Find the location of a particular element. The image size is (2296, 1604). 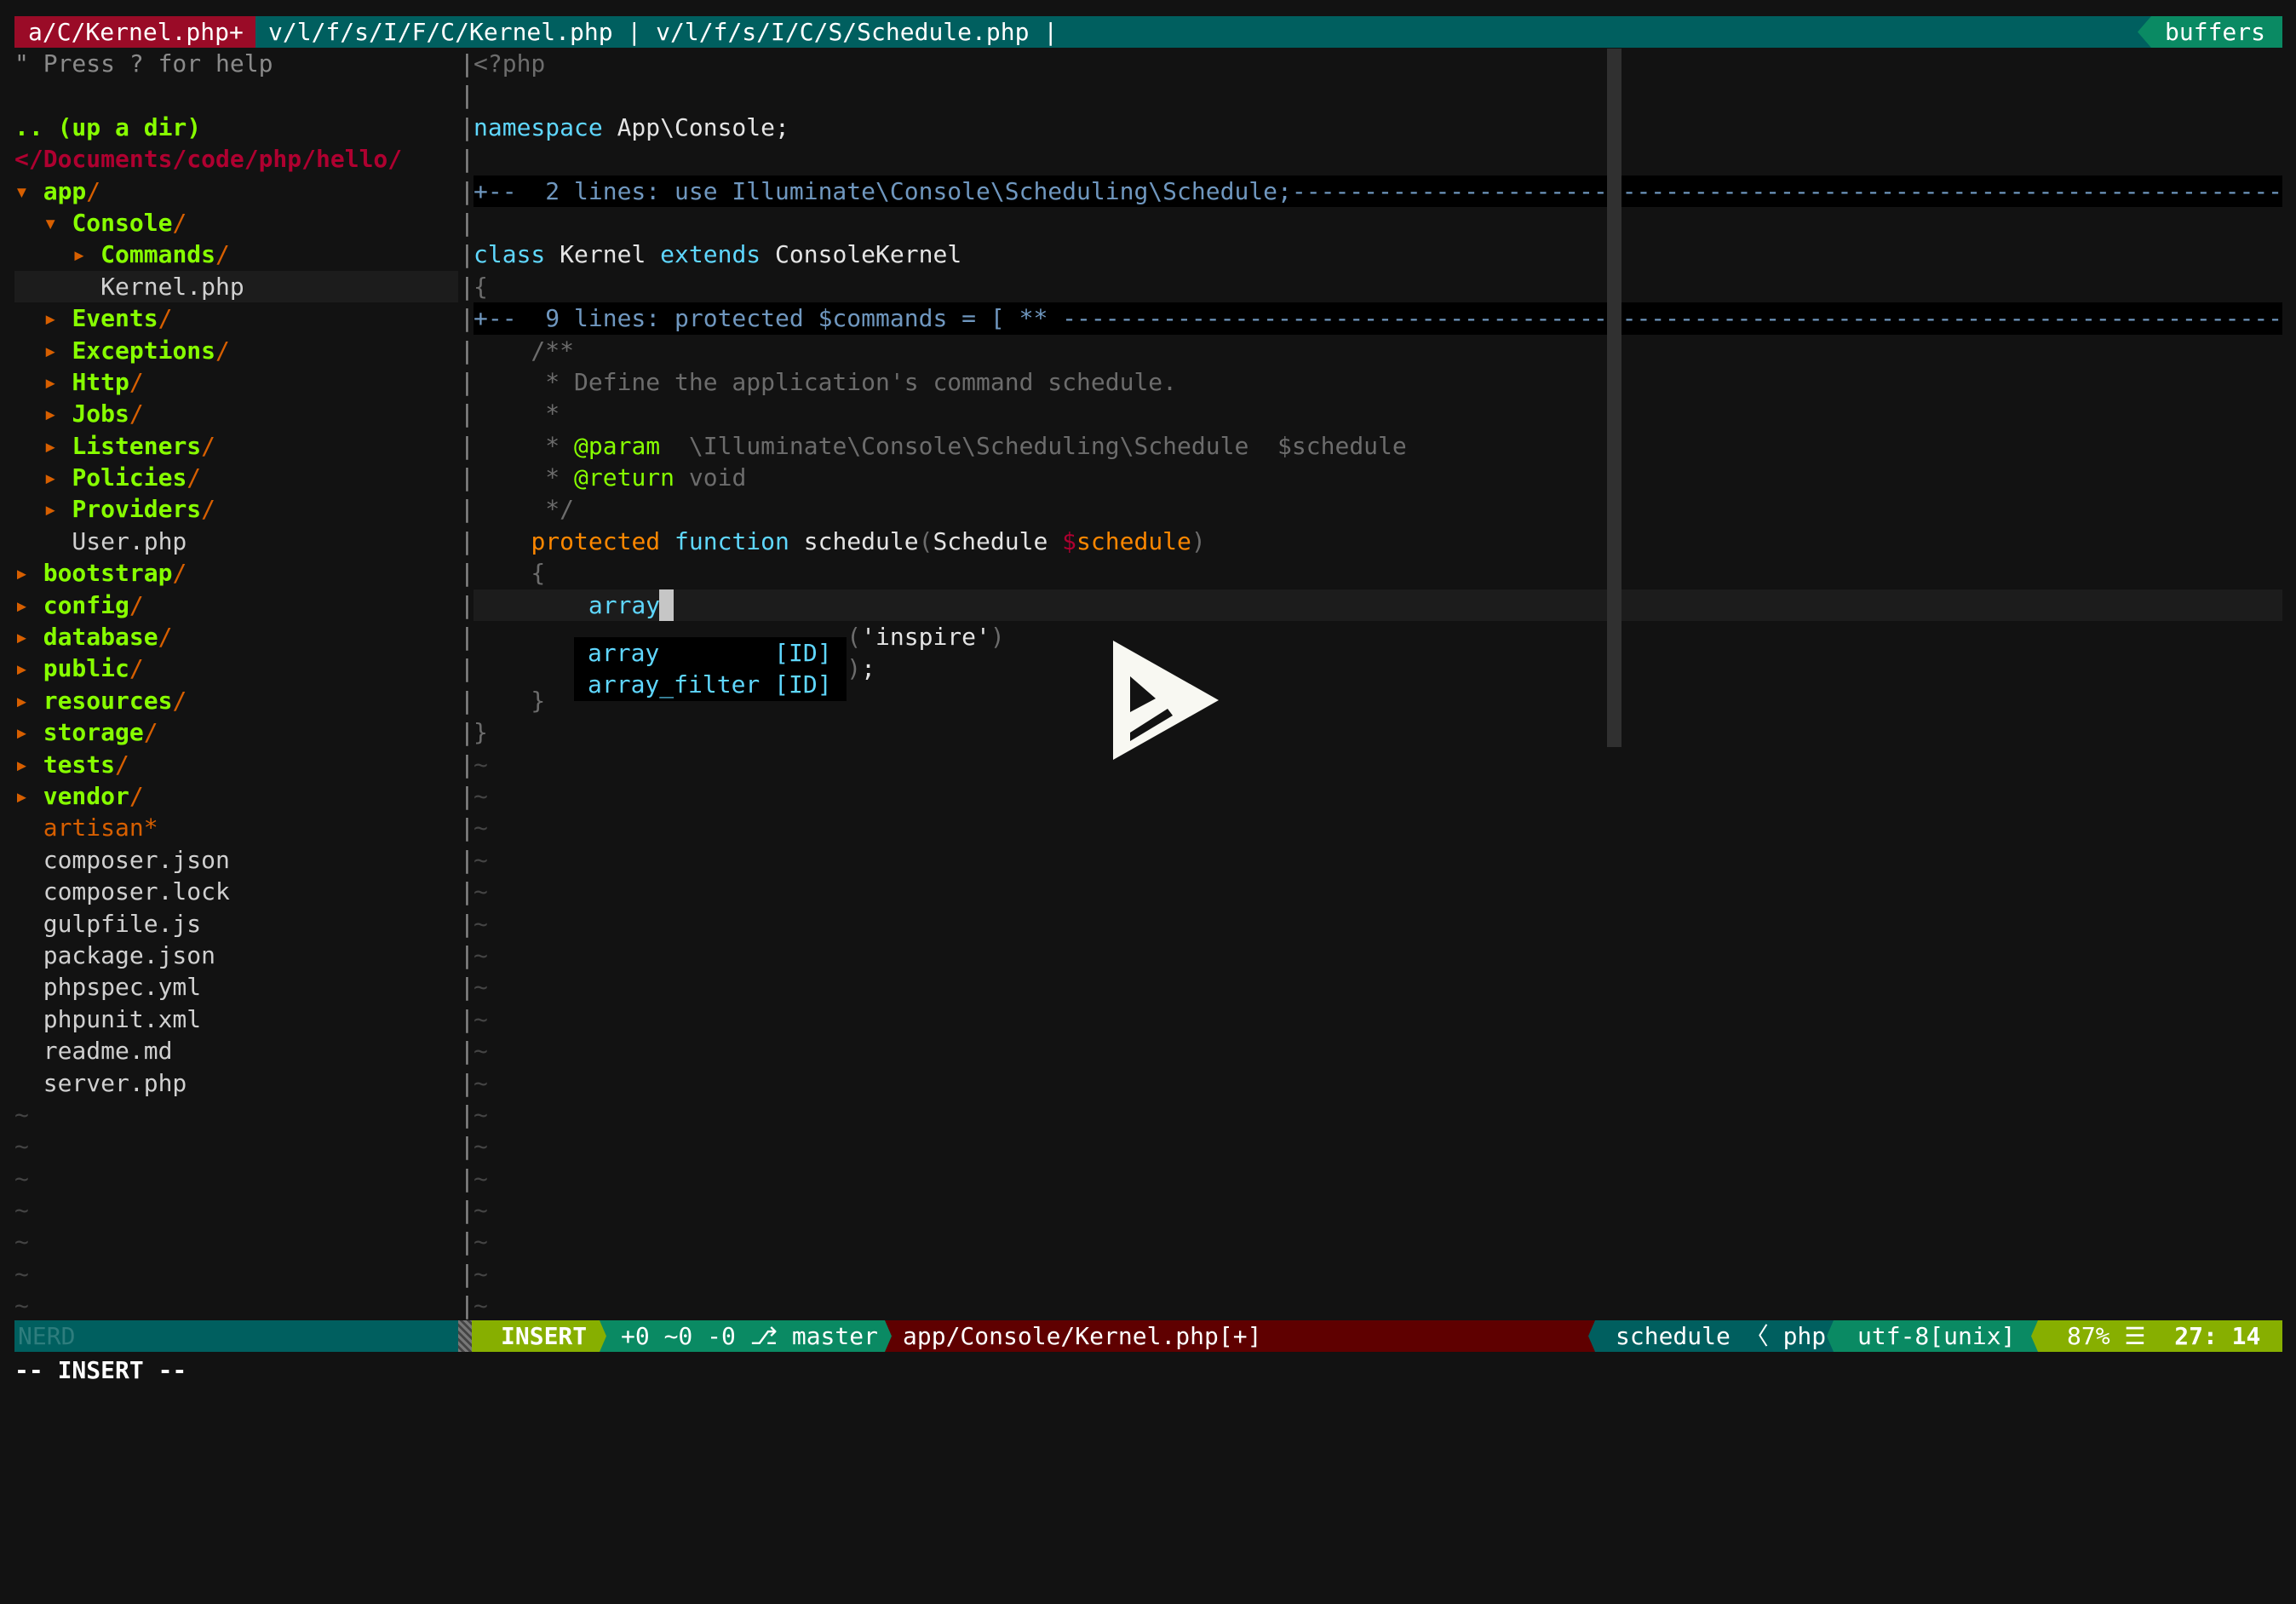

tree-item-phpspec-yml: phpspec.yml is located at coordinates (236, 987).